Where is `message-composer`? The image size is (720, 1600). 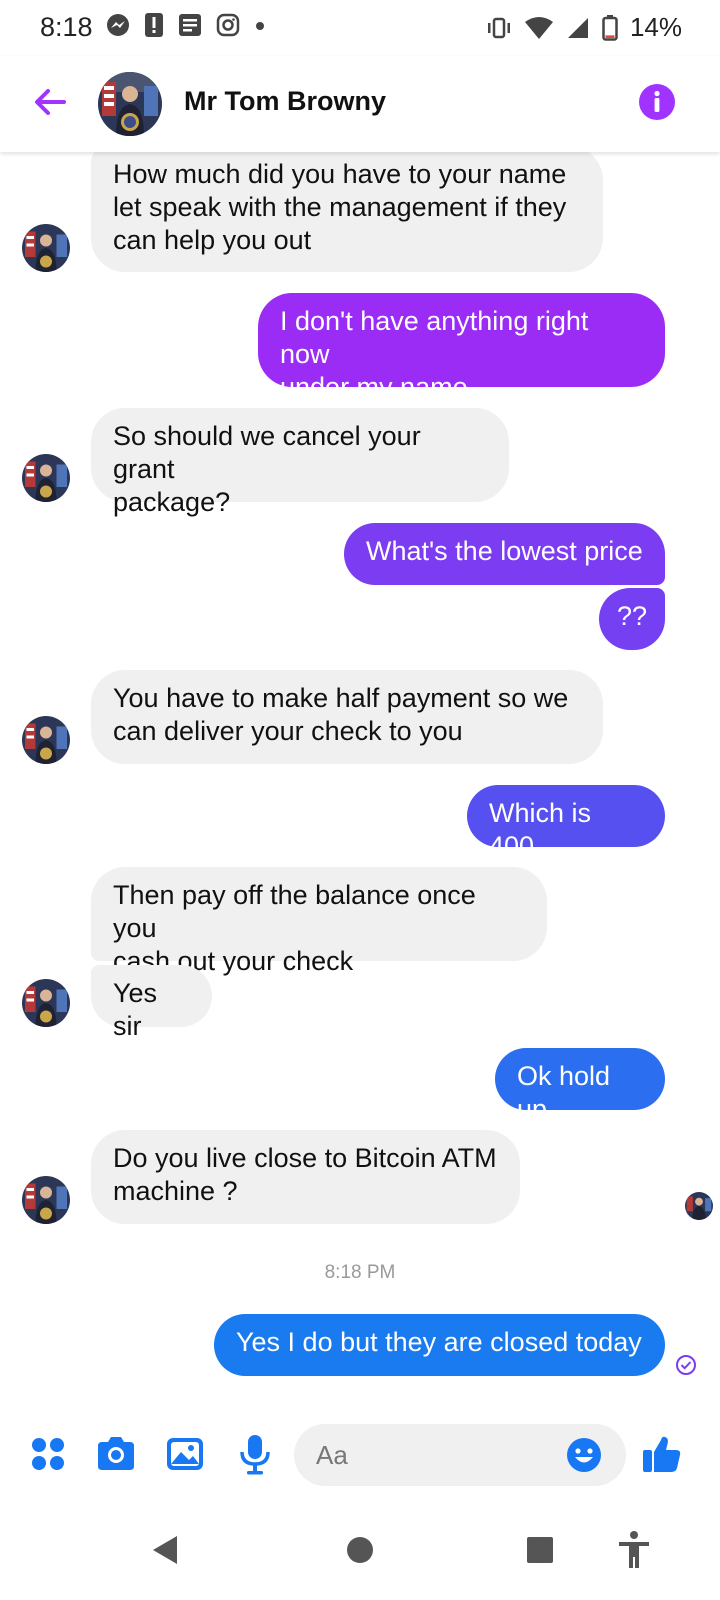
message-composer is located at coordinates (360, 1455).